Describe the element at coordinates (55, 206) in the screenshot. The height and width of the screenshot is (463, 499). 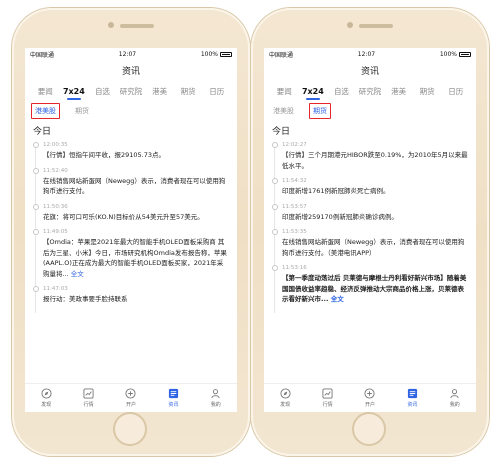
I see `news-time: 11:50:36` at that location.